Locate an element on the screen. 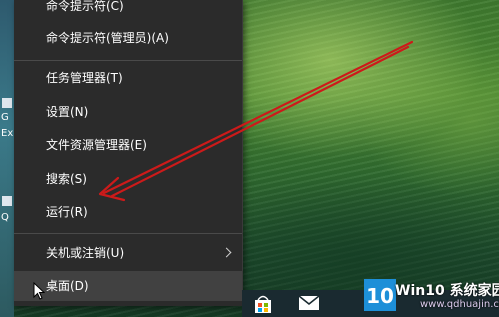 The width and height of the screenshot is (499, 317). win10-logo-icon: 10 is located at coordinates (380, 295).